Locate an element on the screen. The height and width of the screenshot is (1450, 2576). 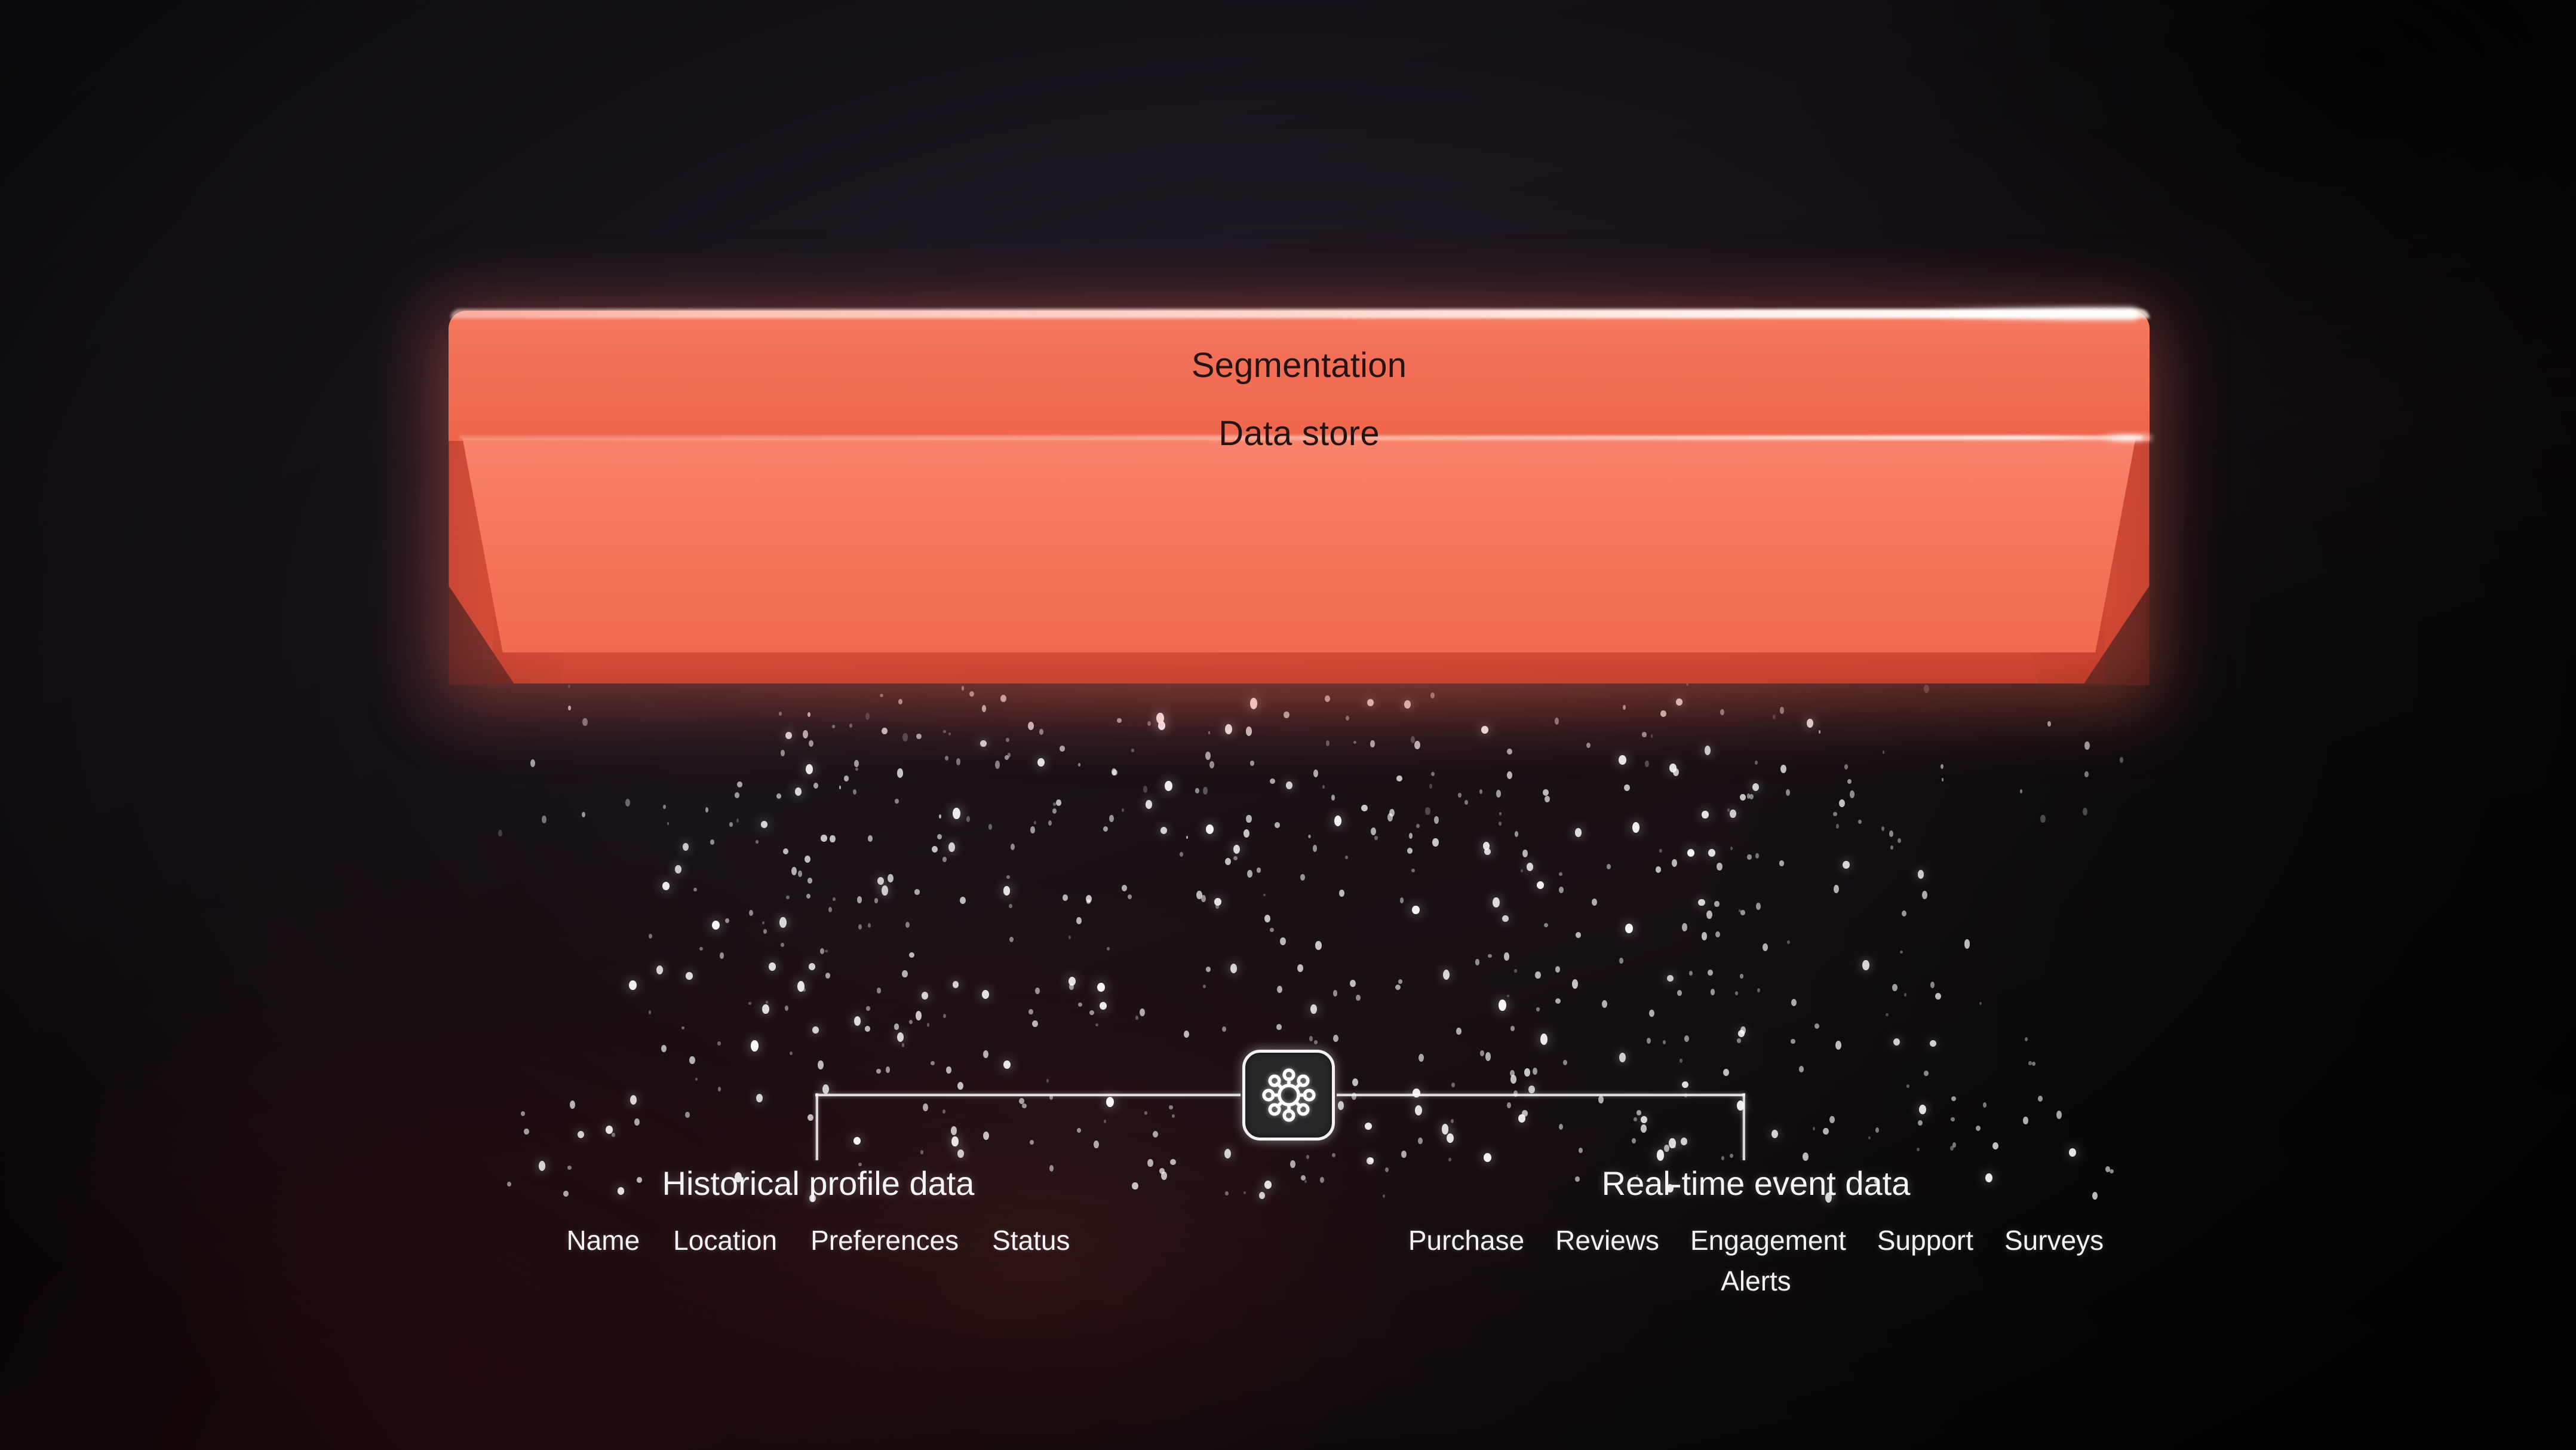
group-title: Real-time event data is located at coordinates (1756, 1183).